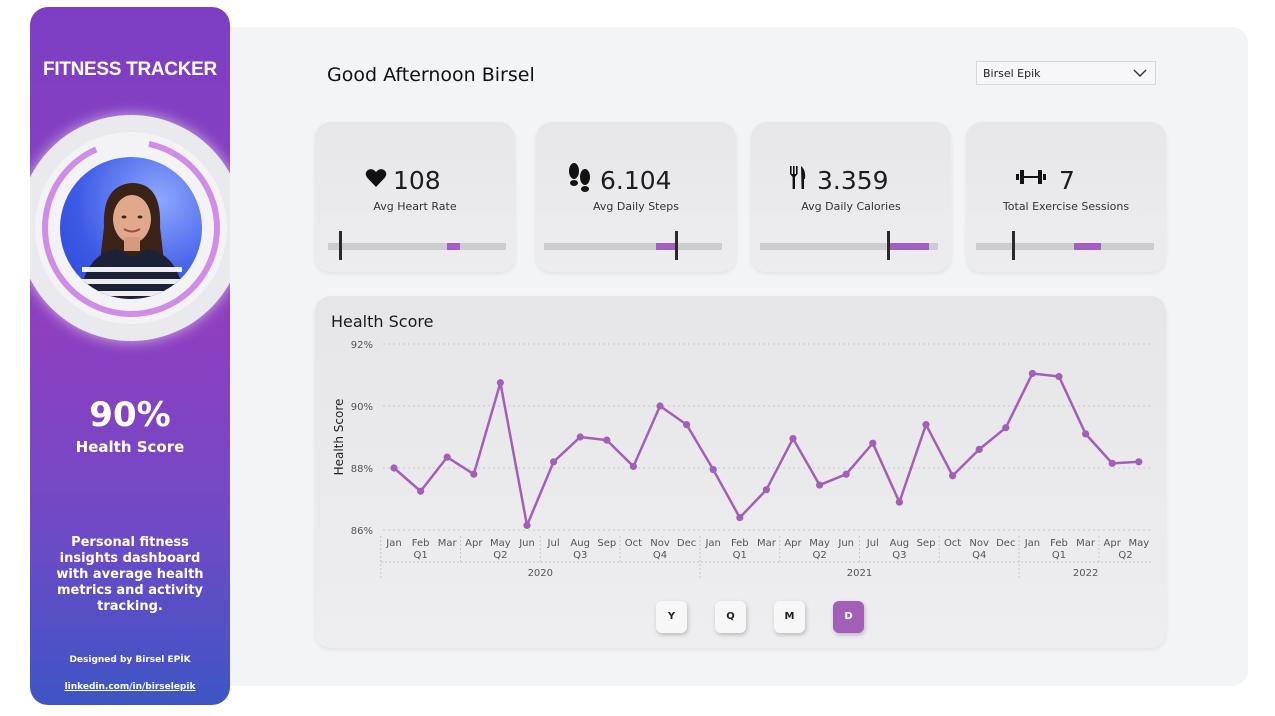  I want to click on health-score-value: 90%, so click(130, 415).